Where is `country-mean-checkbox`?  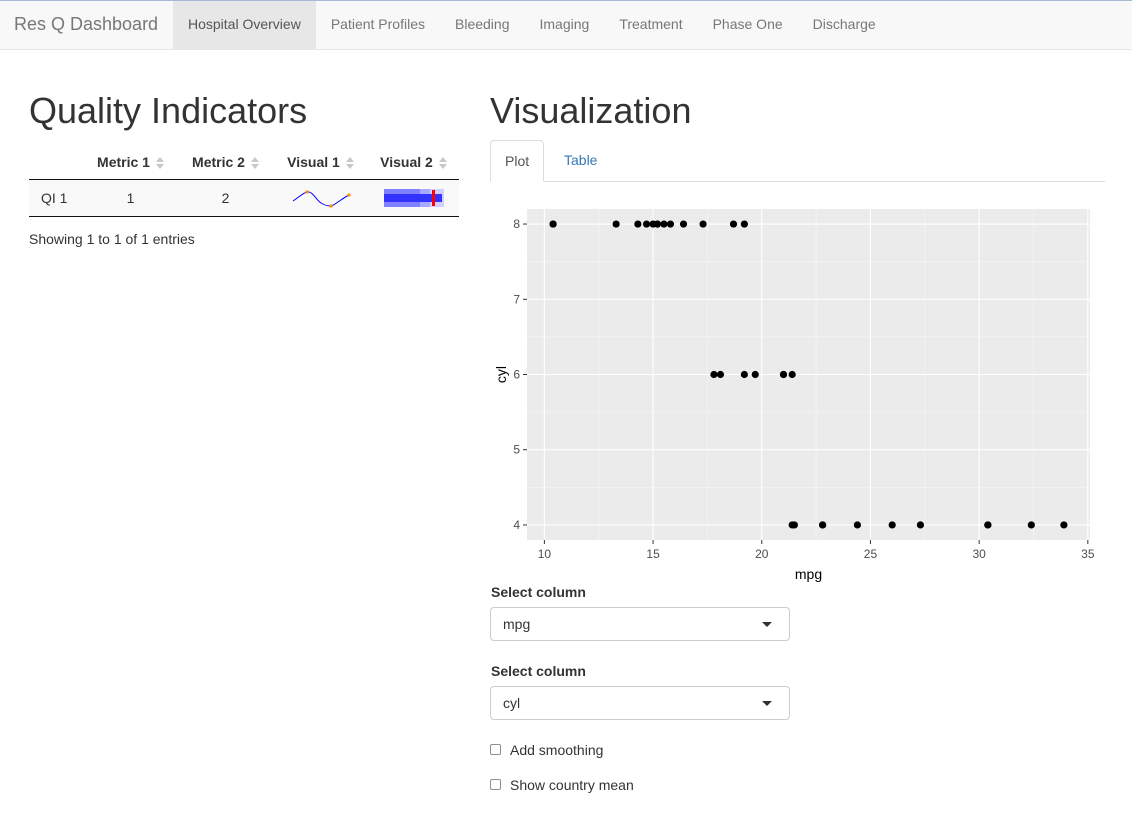 country-mean-checkbox is located at coordinates (495, 784).